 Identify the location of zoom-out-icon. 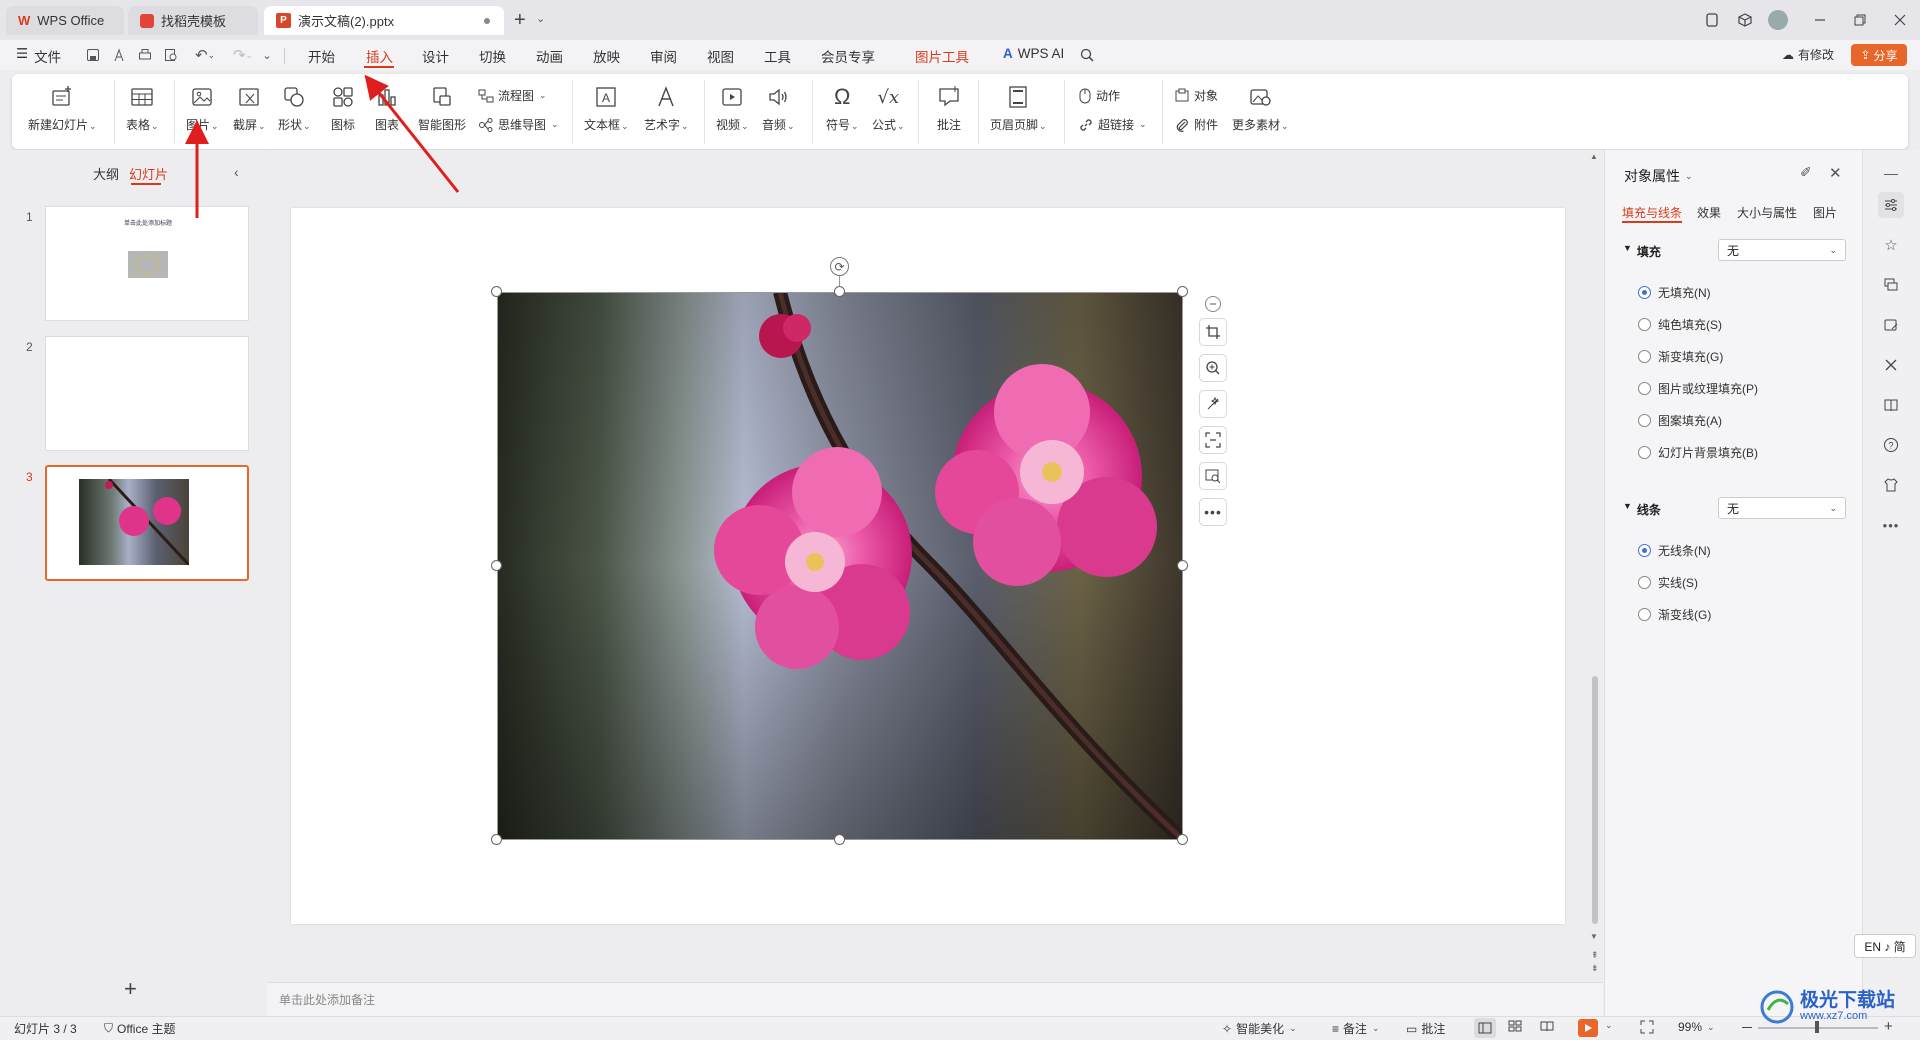
(1747, 1027).